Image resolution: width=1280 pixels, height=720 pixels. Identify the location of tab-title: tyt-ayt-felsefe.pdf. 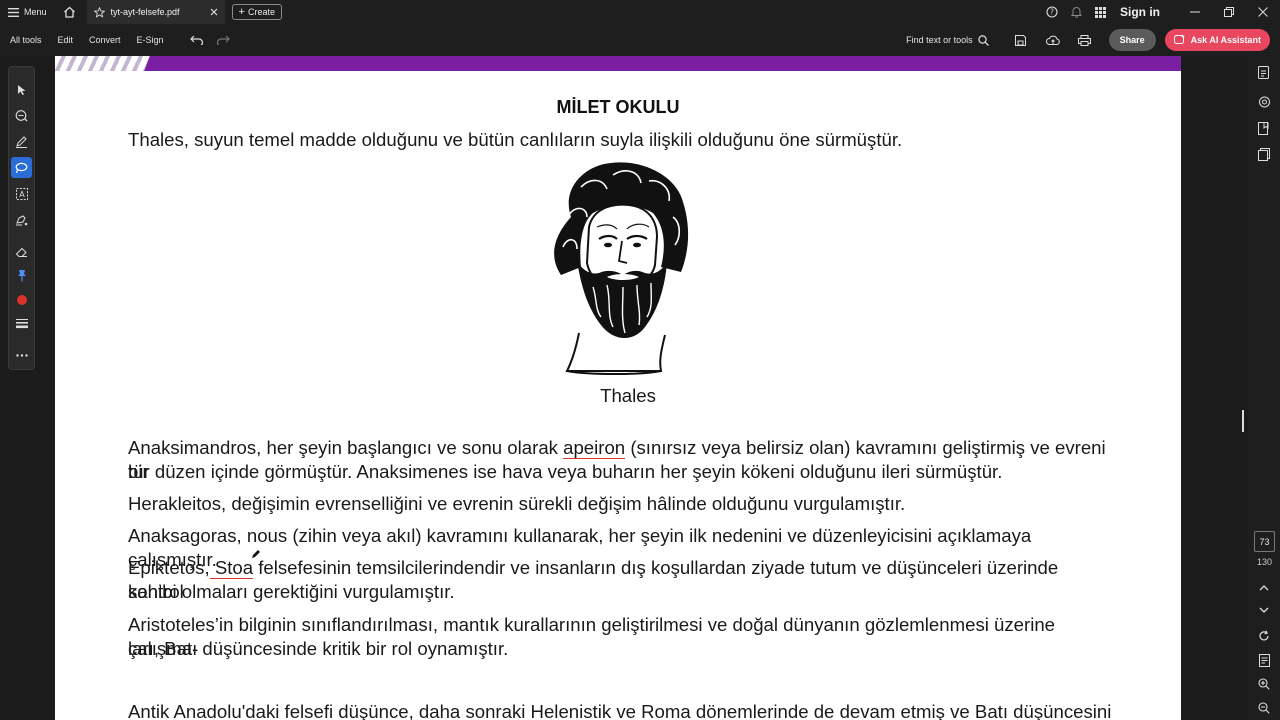
(145, 12).